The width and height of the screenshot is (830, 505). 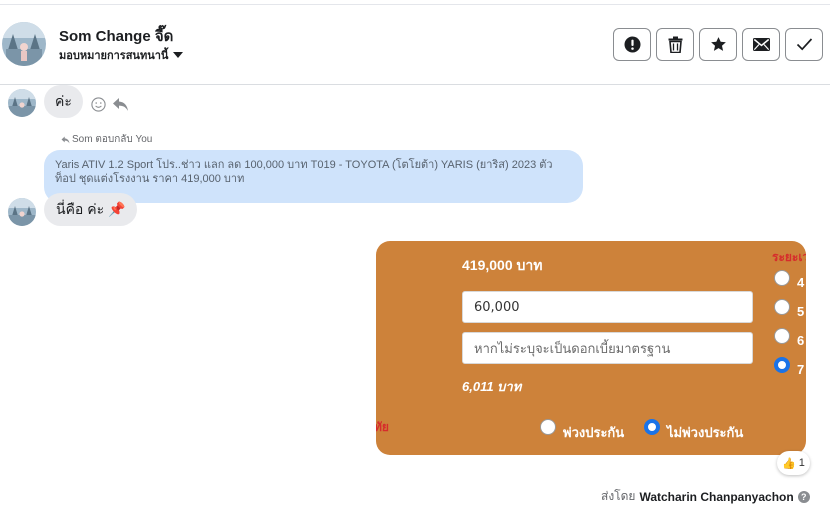 What do you see at coordinates (607, 348) in the screenshot?
I see `interest-rate-field: หากไม่ระบุจะเป็นดอกเบี้ยมาตรฐาน` at bounding box center [607, 348].